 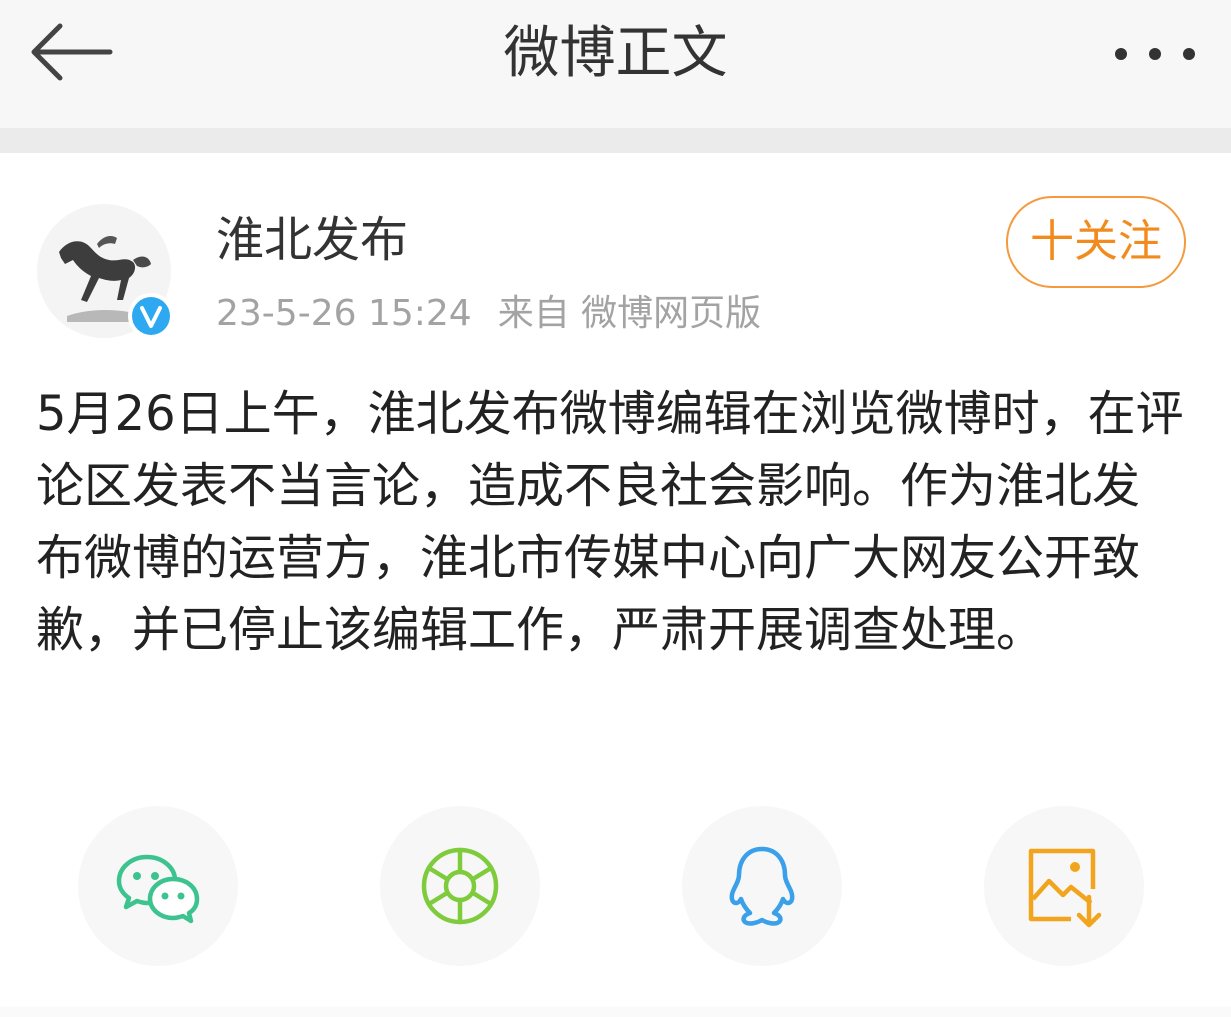 I want to click on save-image-icon, so click(x=1065, y=888).